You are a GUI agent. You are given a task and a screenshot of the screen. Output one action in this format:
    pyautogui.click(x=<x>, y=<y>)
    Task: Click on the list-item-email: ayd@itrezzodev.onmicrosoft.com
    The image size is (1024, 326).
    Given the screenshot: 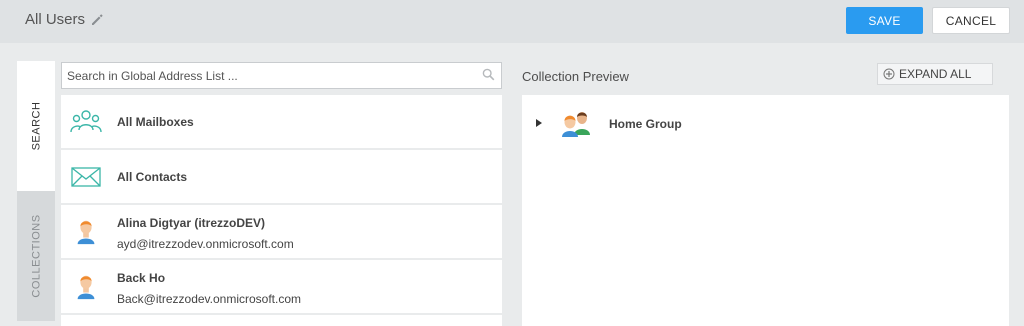 What is the action you would take?
    pyautogui.click(x=205, y=244)
    